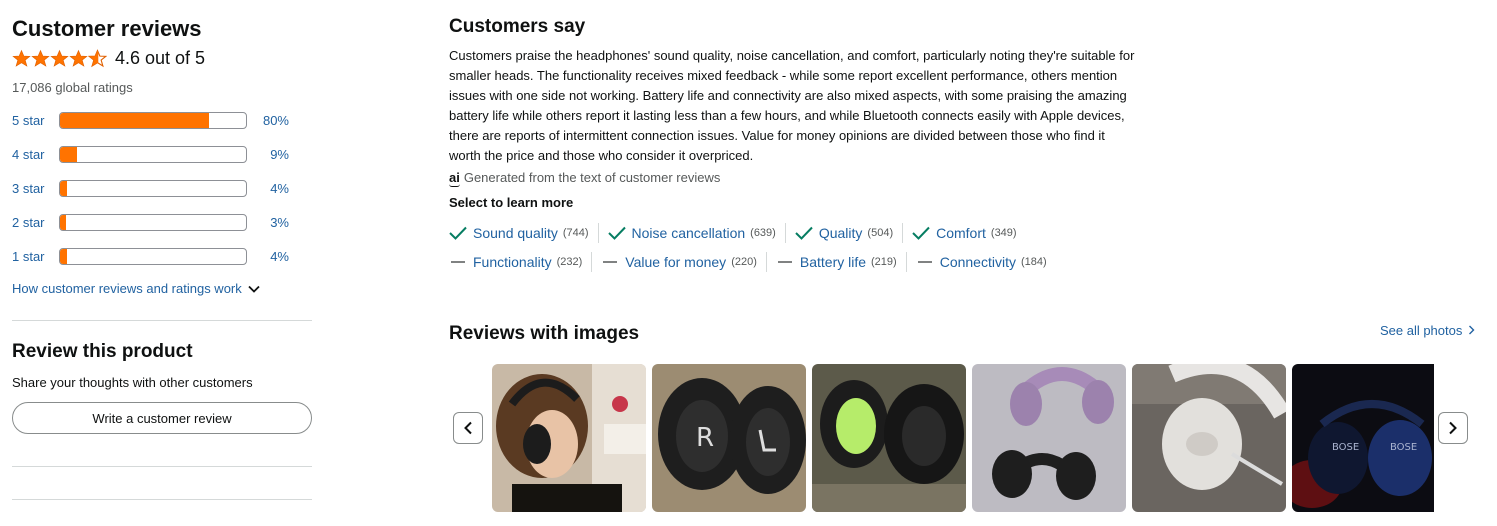 Image resolution: width=1497 pixels, height=526 pixels. What do you see at coordinates (72, 87) in the screenshot?
I see `global-ratings-count: 17,086 global ratings` at bounding box center [72, 87].